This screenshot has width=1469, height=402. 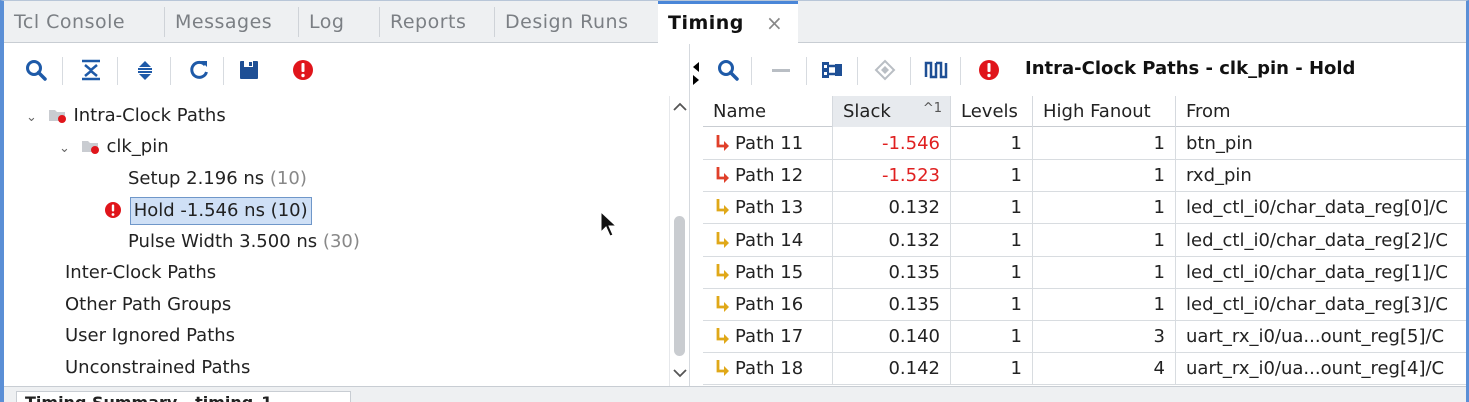 I want to click on cell-slack: 0.135, so click(x=892, y=304).